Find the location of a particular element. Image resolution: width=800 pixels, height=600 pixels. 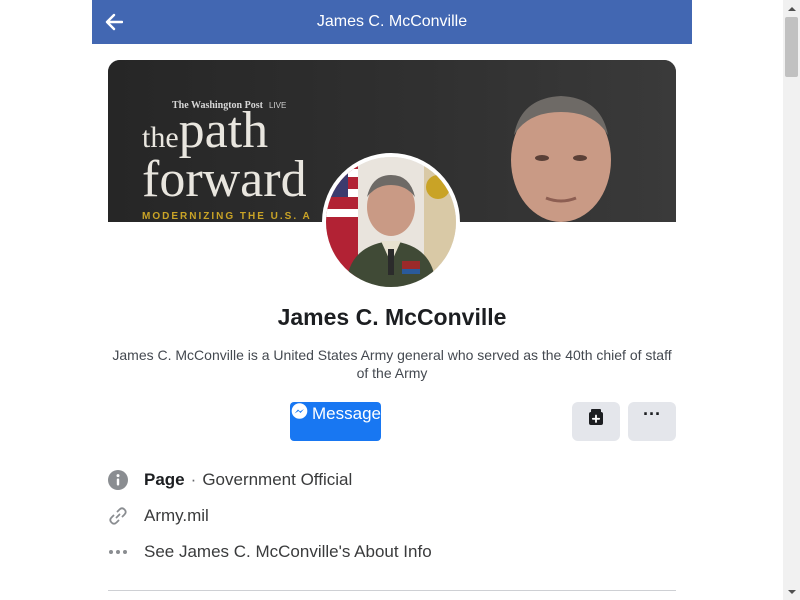

message-button: Message is located at coordinates (335, 421).